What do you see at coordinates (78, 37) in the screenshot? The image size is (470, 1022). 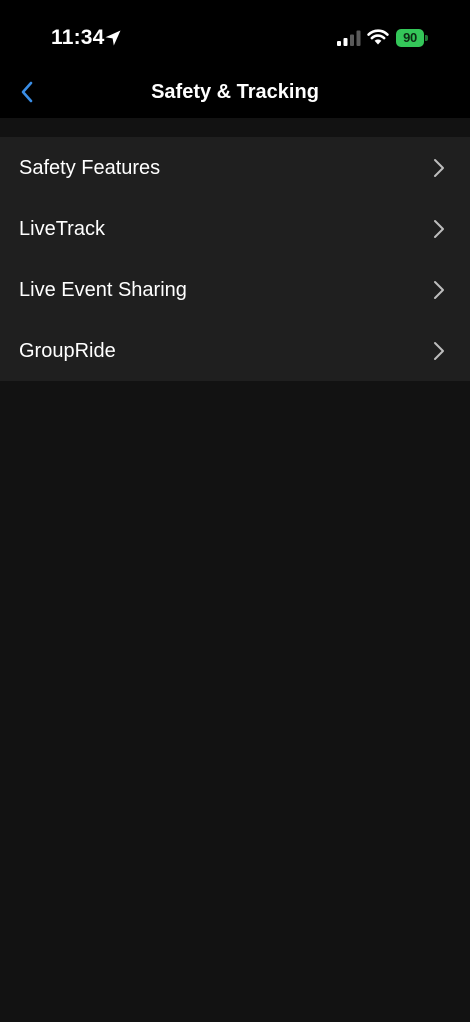 I see `status-time: 11:34` at bounding box center [78, 37].